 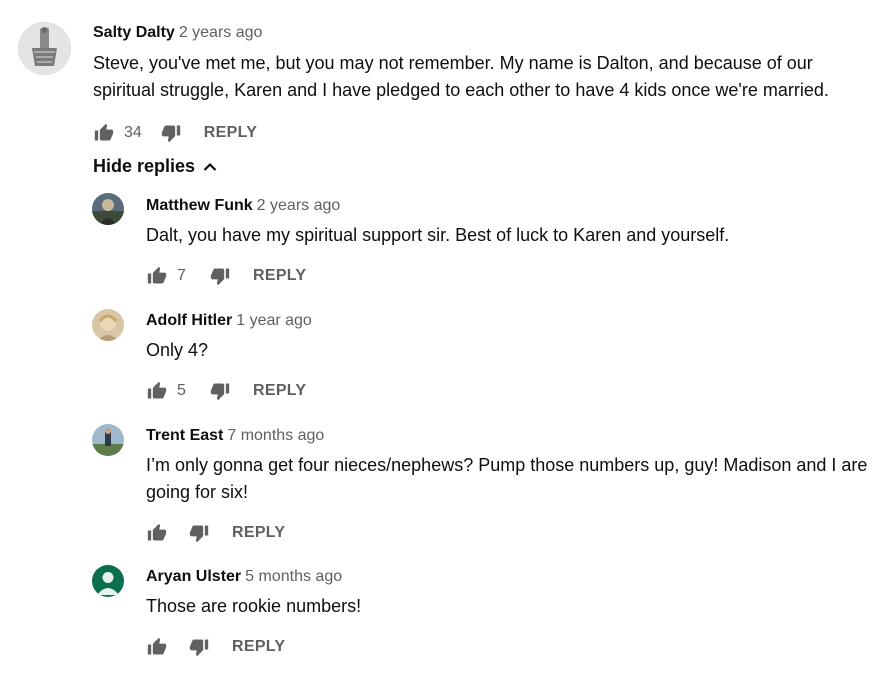 What do you see at coordinates (177, 350) in the screenshot?
I see `comment-text: Only 4?` at bounding box center [177, 350].